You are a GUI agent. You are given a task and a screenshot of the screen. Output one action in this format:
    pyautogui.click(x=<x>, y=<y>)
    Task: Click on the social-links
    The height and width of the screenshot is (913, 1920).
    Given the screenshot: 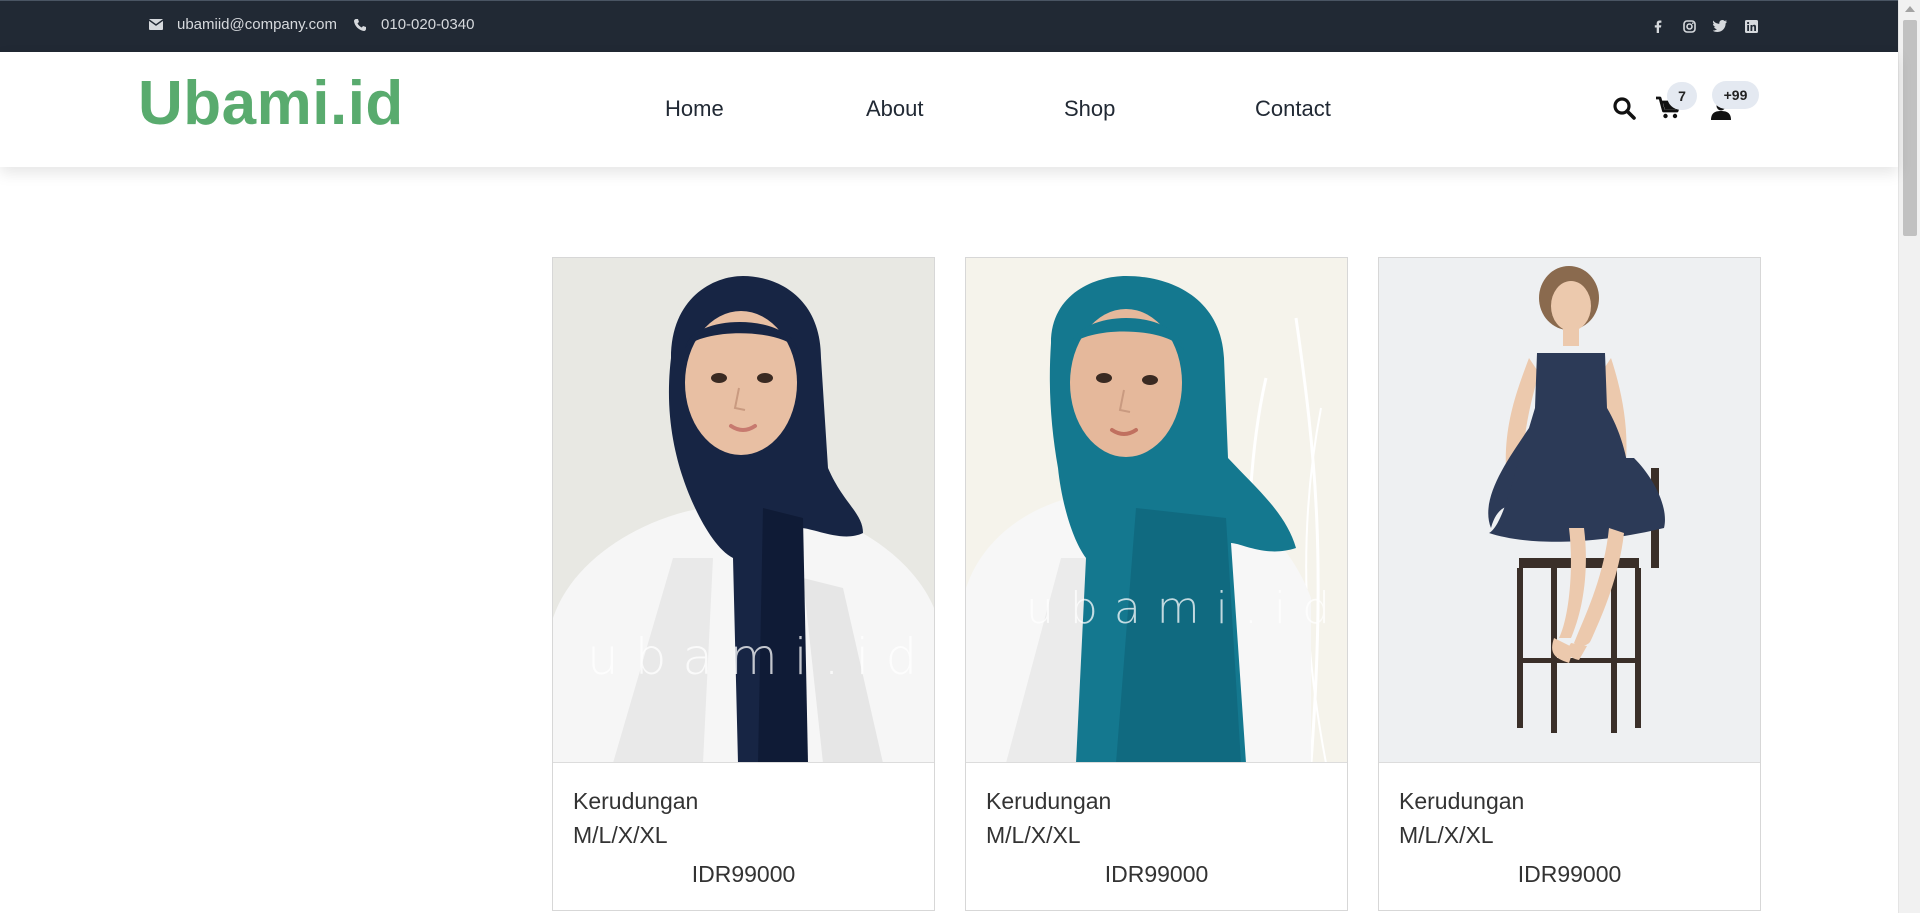 What is the action you would take?
    pyautogui.click(x=1704, y=26)
    